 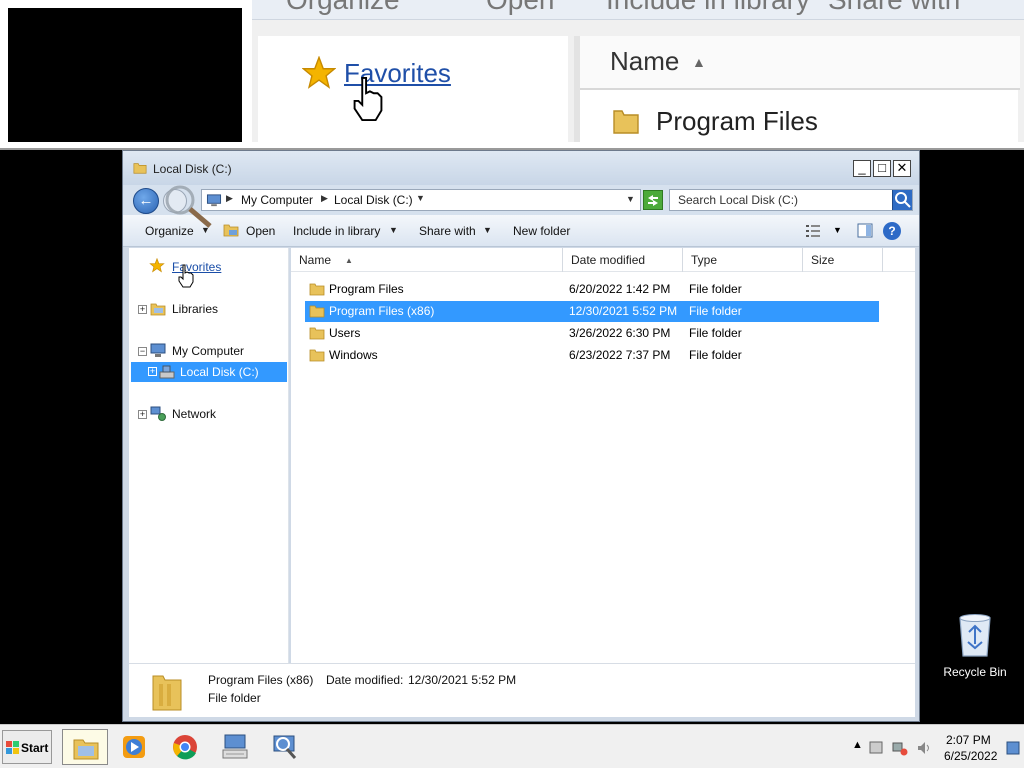 What do you see at coordinates (924, 748) in the screenshot?
I see `volume-icon` at bounding box center [924, 748].